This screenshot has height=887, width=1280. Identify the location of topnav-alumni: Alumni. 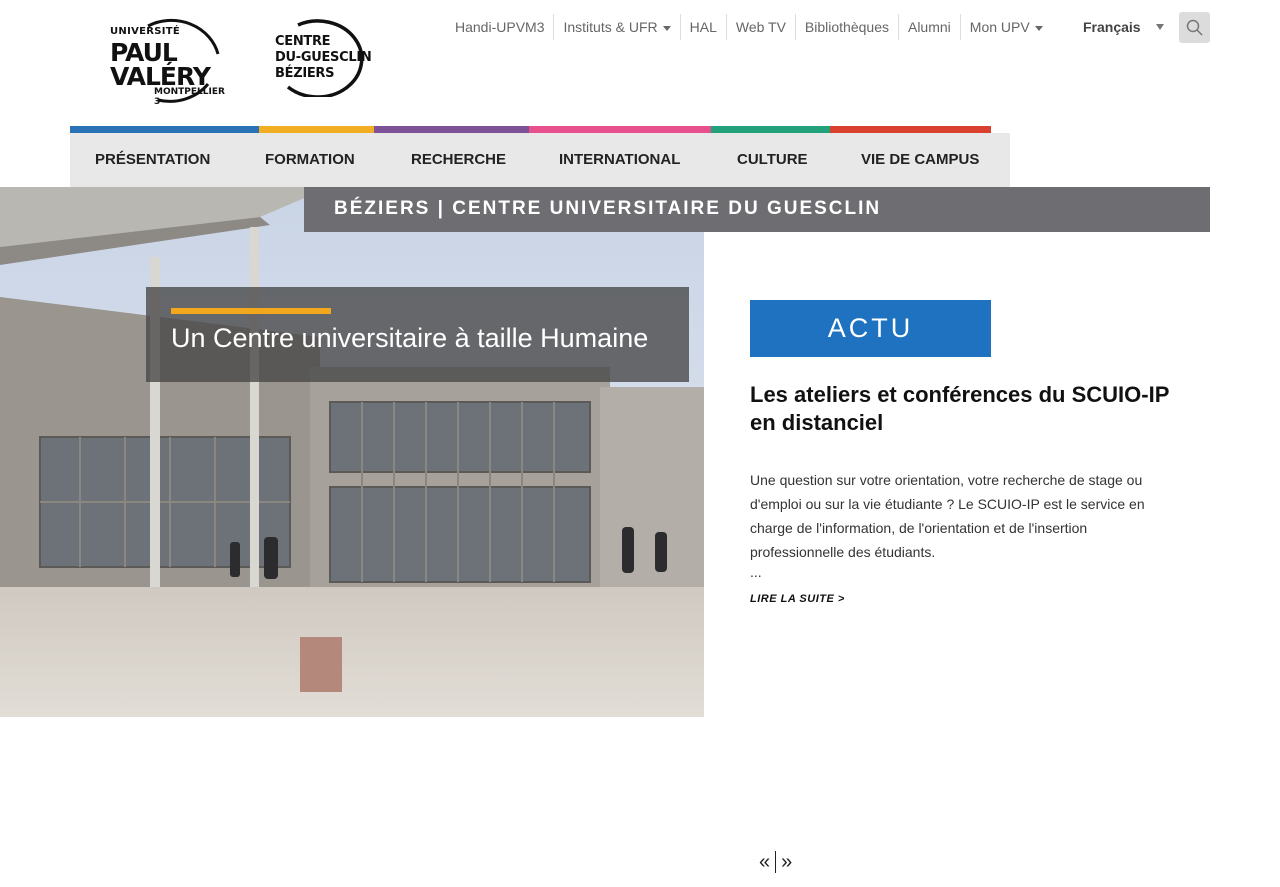
(930, 27).